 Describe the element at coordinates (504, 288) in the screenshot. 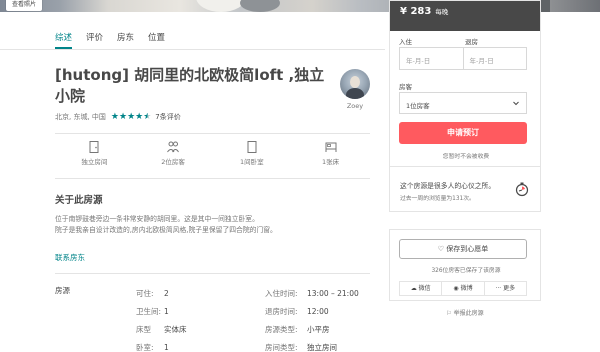

I see `share-more-button: ··· 更多` at that location.